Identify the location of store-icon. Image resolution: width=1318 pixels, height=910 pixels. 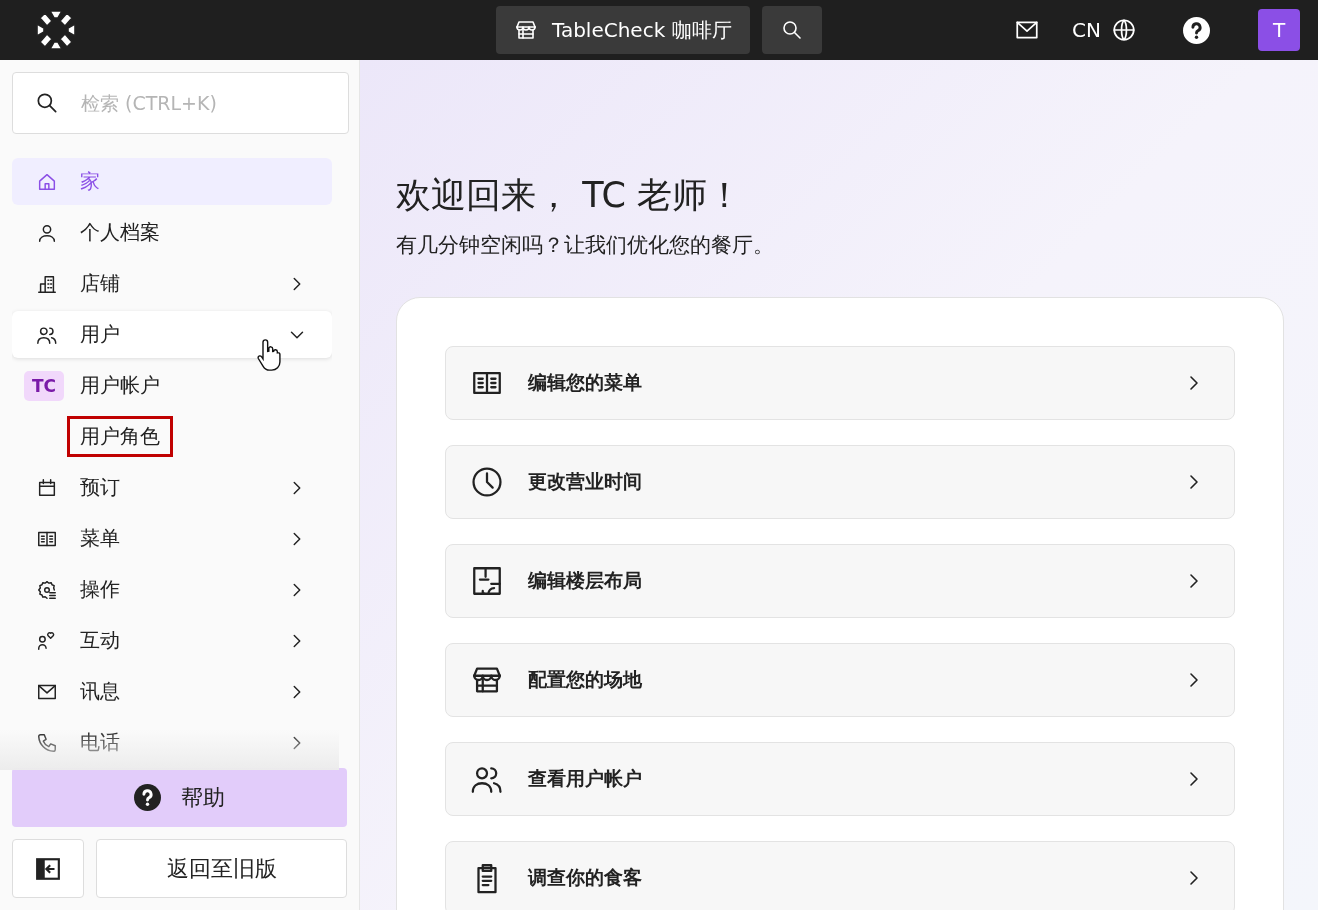
(526, 30).